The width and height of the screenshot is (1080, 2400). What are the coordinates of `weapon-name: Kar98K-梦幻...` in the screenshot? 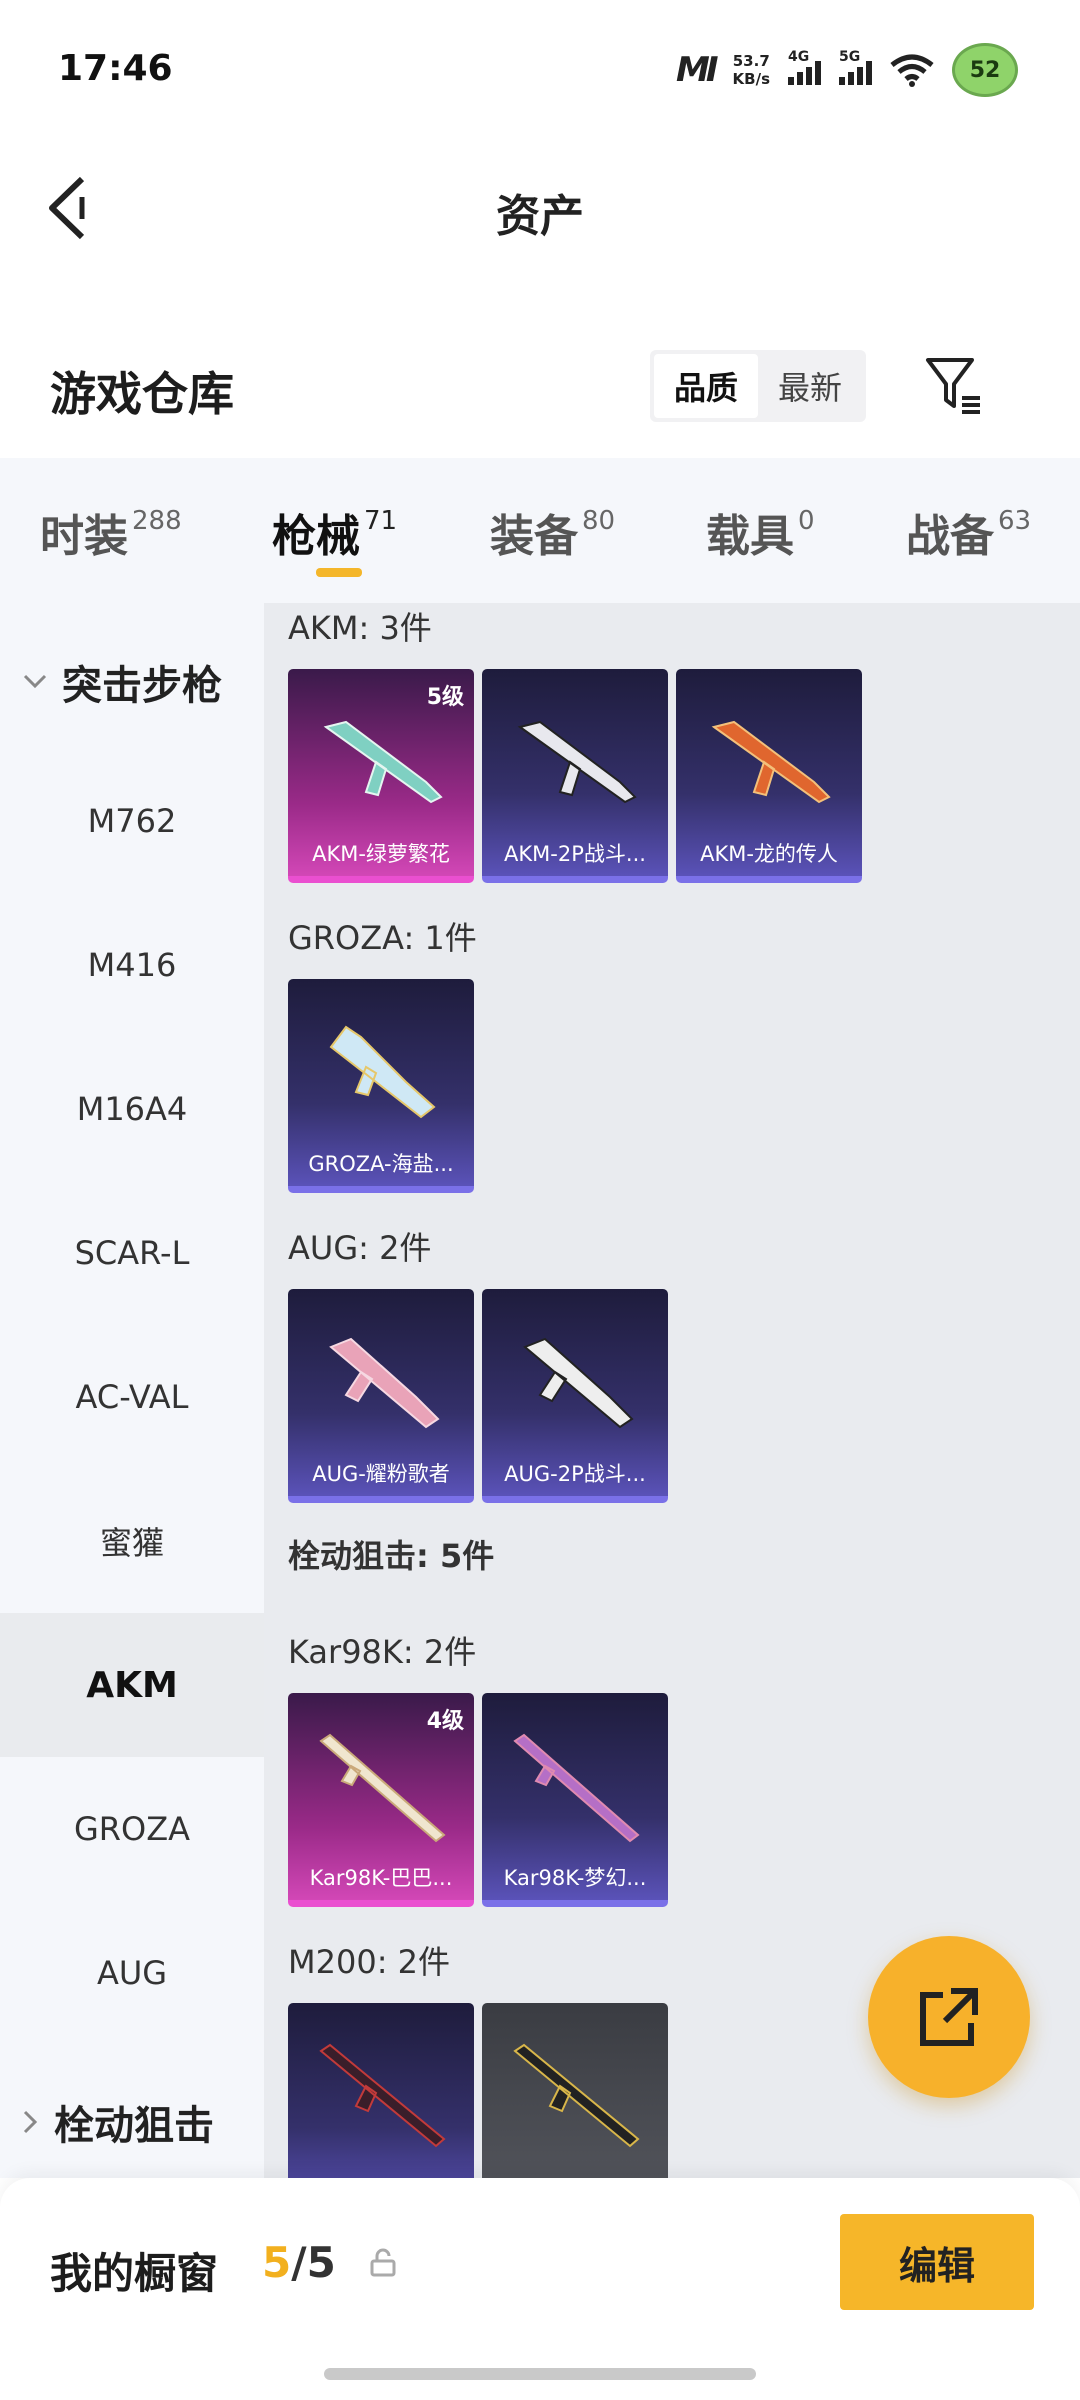 It's located at (575, 1878).